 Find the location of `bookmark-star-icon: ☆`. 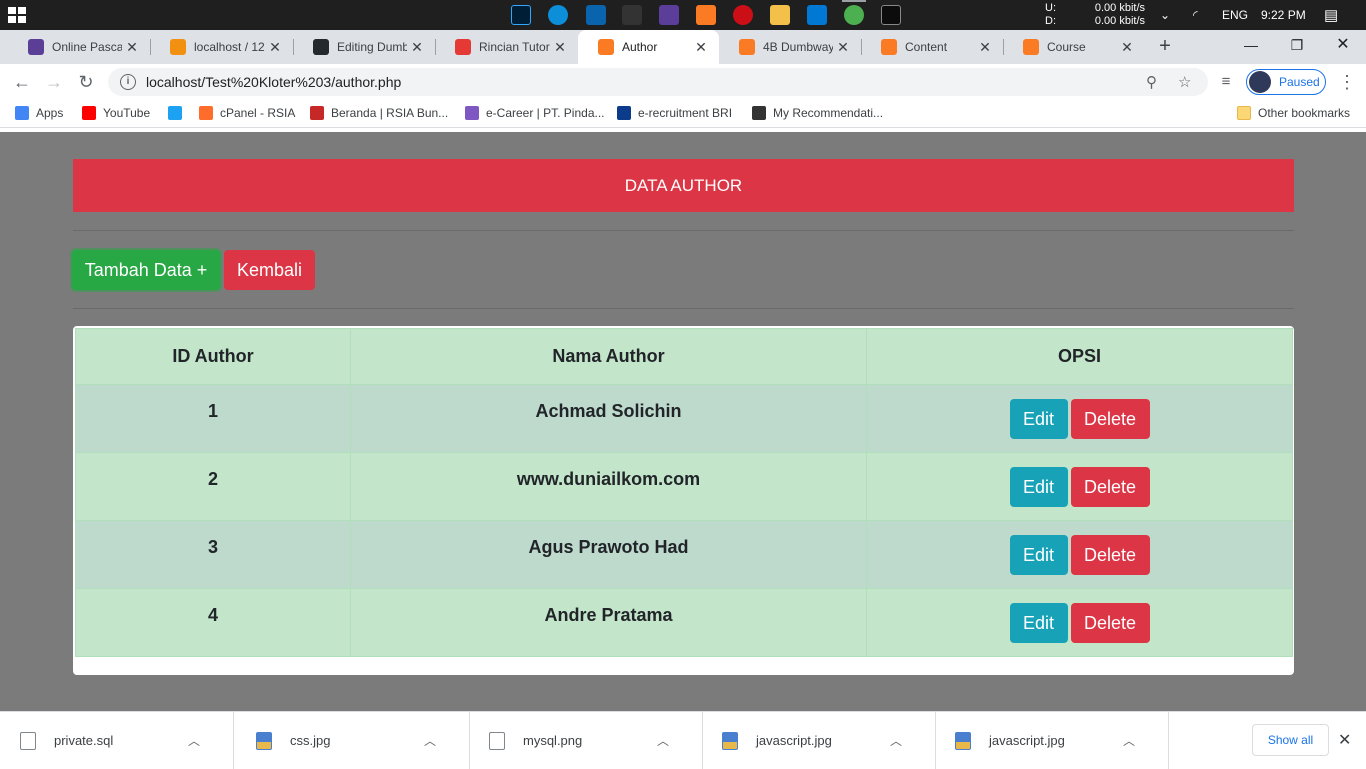

bookmark-star-icon: ☆ is located at coordinates (1184, 82).